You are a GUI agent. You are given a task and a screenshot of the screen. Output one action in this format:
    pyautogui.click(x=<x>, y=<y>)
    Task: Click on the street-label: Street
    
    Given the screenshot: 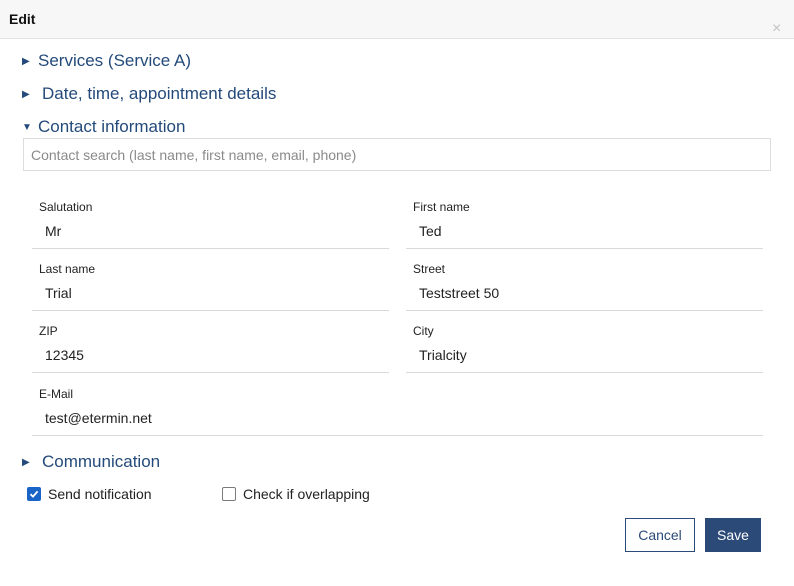 What is the action you would take?
    pyautogui.click(x=429, y=269)
    